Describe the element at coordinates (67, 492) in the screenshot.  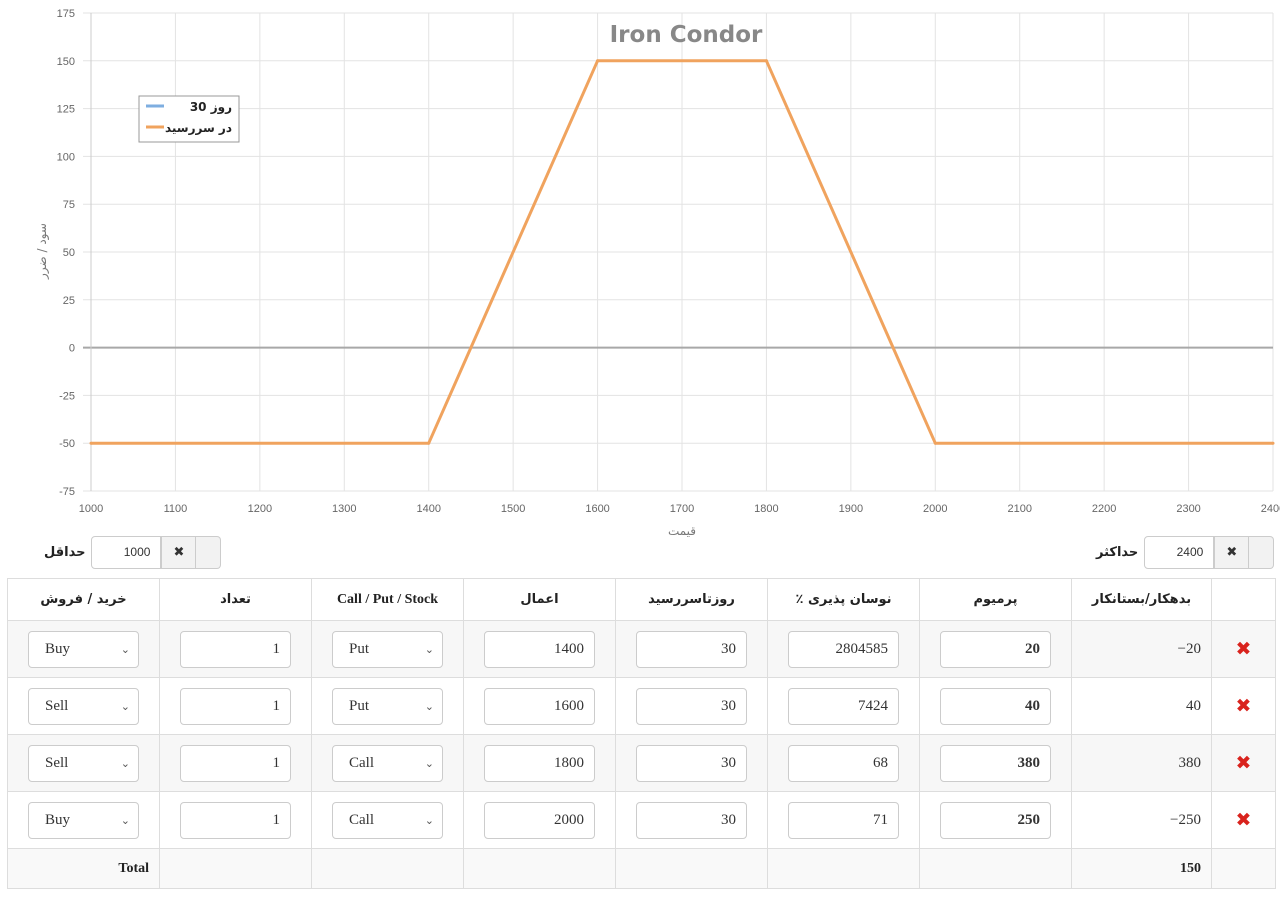
I see `y-tick-label: -75` at that location.